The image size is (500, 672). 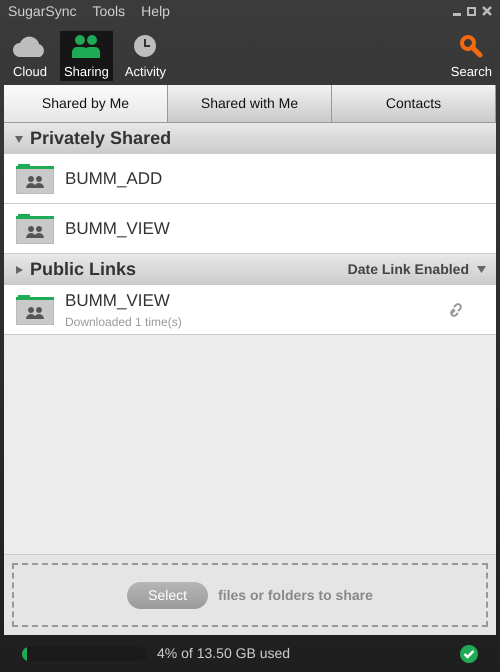 I want to click on shared-folder-row: BUMM_VIEW, so click(x=250, y=229).